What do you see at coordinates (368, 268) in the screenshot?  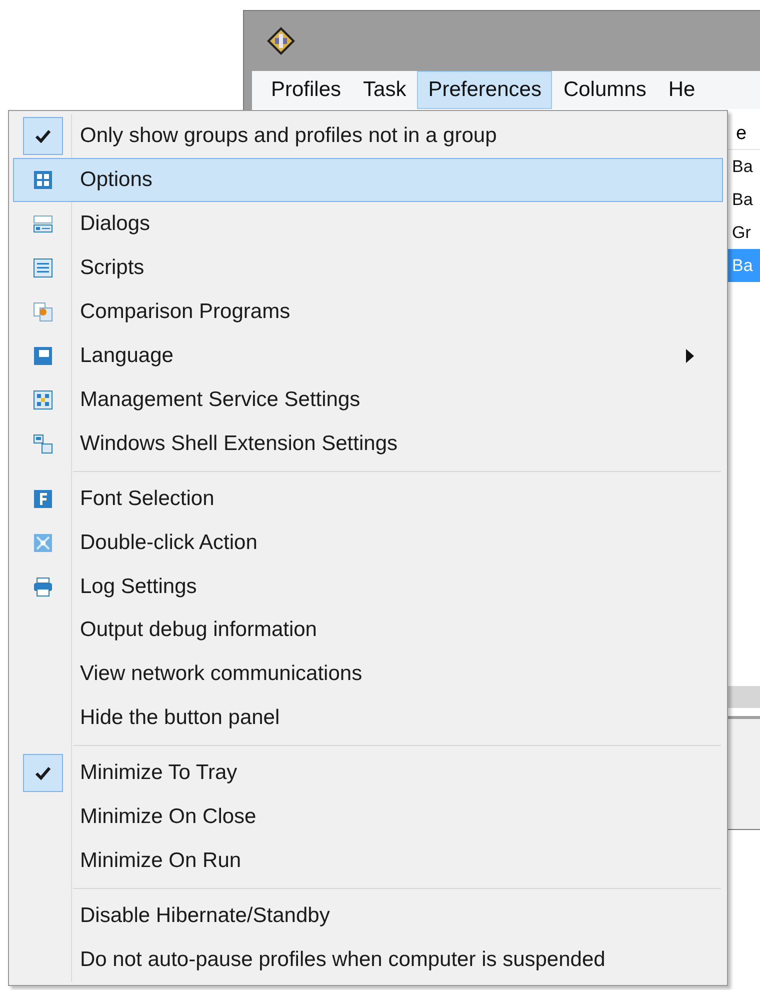 I see `menu-item: Scripts` at bounding box center [368, 268].